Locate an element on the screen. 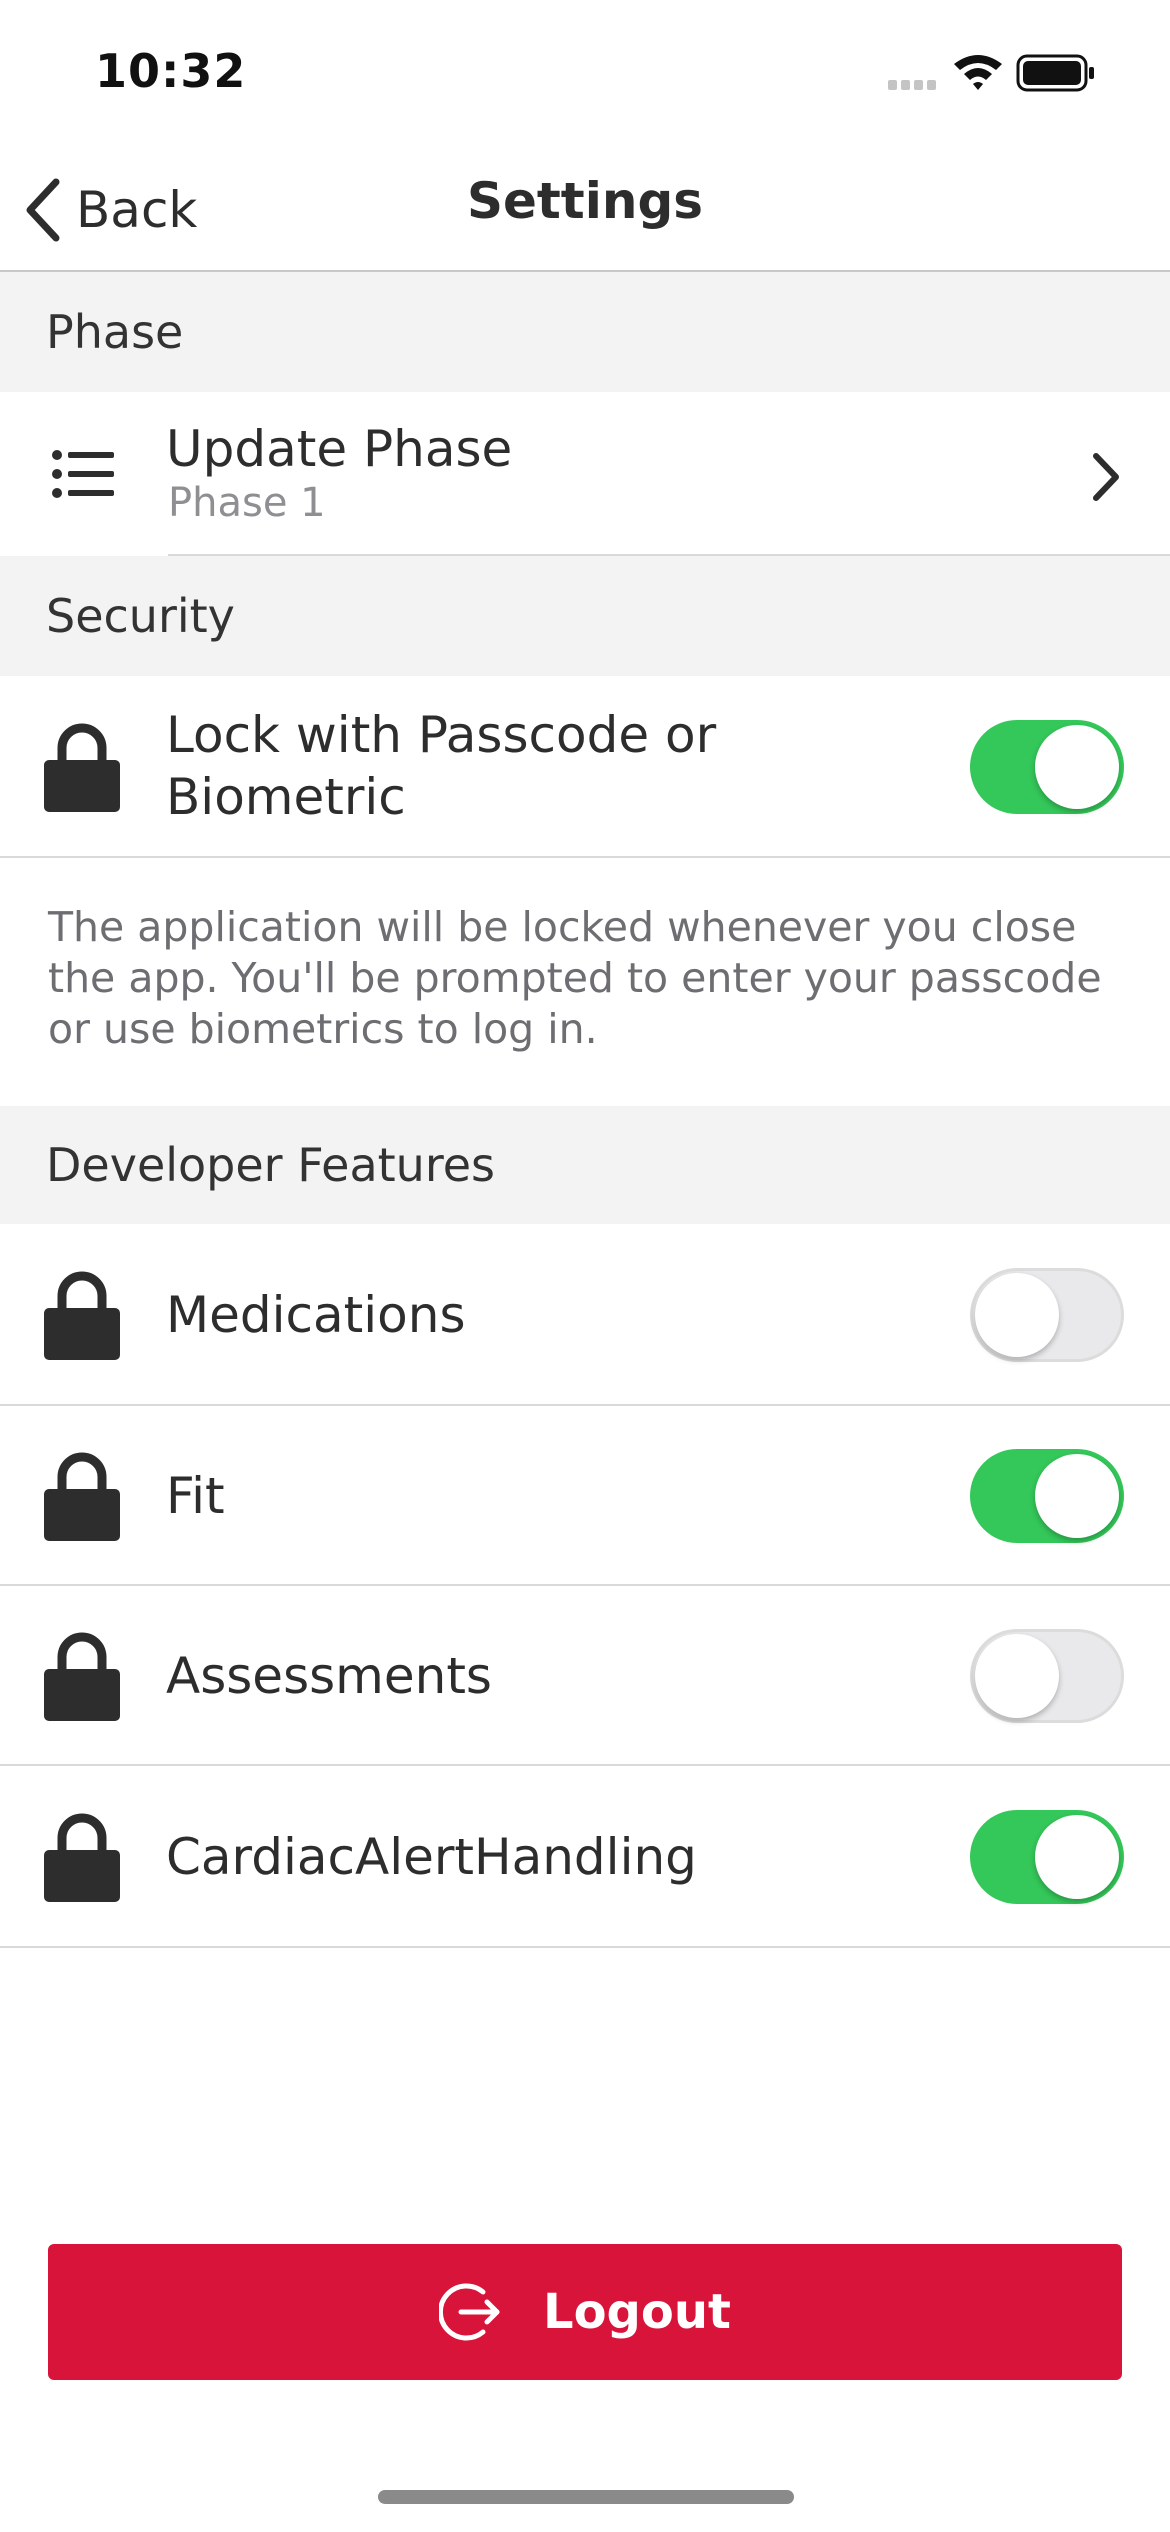 This screenshot has height=2532, width=1170. chevron-right-icon is located at coordinates (1106, 477).